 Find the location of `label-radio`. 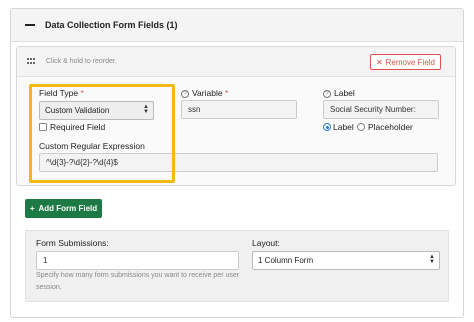

label-radio is located at coordinates (327, 127).